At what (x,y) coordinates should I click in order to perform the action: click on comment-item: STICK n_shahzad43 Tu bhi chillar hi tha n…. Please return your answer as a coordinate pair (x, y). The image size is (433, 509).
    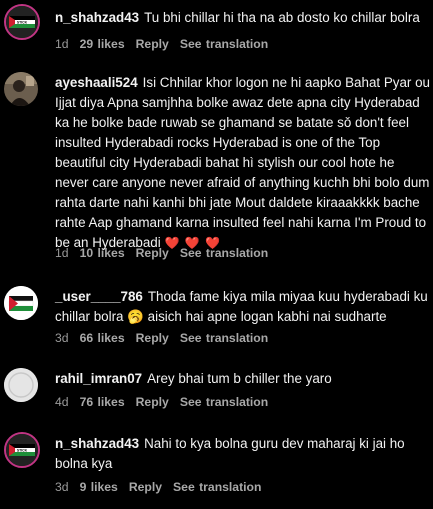
    Looking at the image, I should click on (216, 30).